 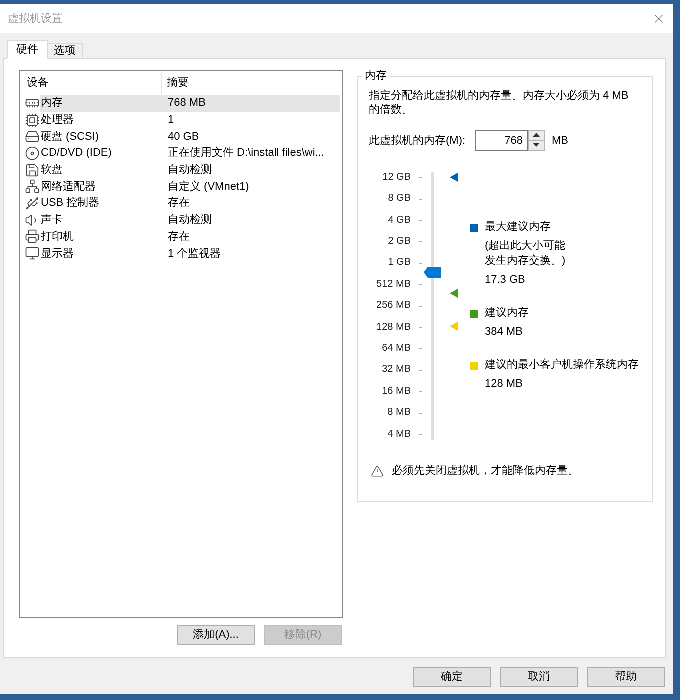 I want to click on device-name: 声卡, so click(x=52, y=220).